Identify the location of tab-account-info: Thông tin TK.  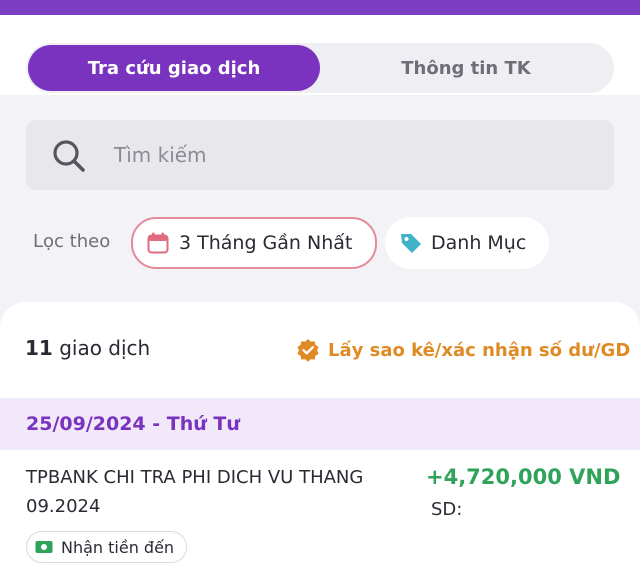
(466, 68).